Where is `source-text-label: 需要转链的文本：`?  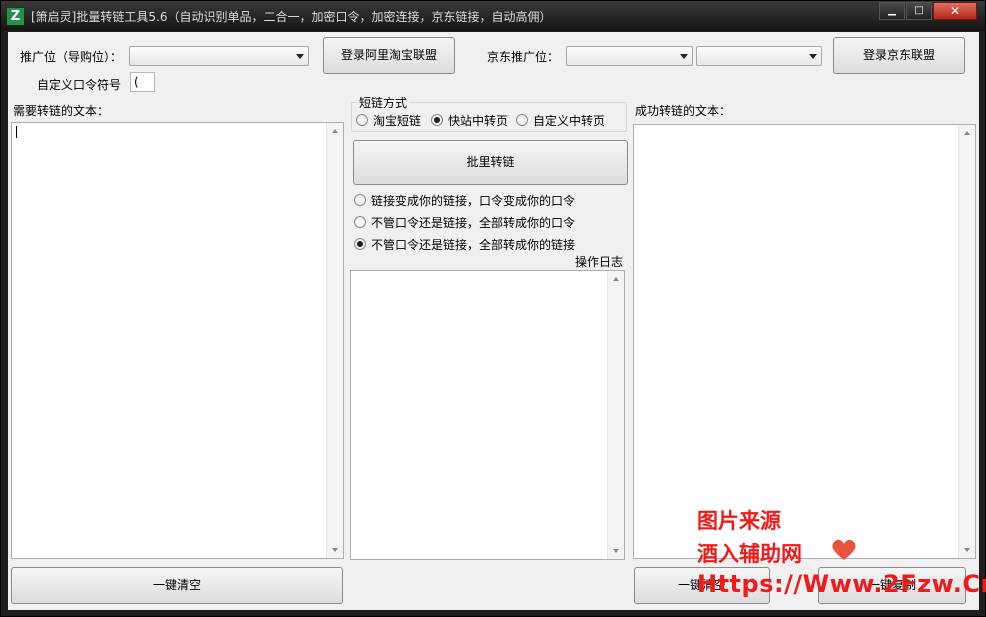
source-text-label: 需要转链的文本： is located at coordinates (61, 111).